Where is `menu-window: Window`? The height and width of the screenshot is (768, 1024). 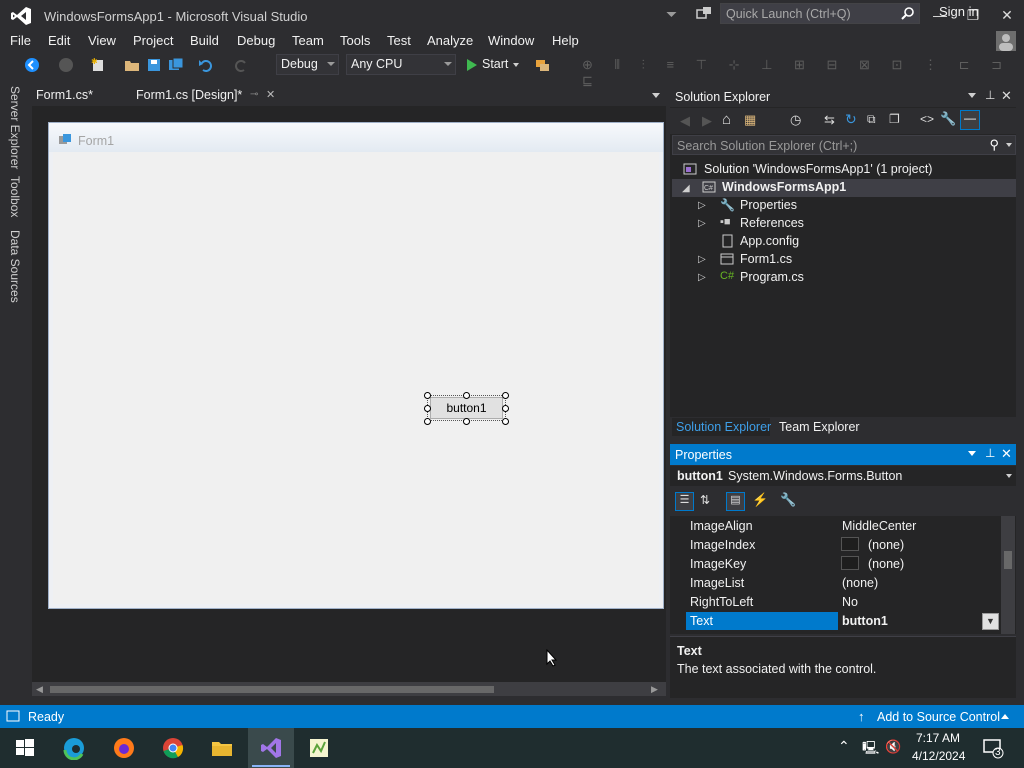
menu-window: Window is located at coordinates (511, 40).